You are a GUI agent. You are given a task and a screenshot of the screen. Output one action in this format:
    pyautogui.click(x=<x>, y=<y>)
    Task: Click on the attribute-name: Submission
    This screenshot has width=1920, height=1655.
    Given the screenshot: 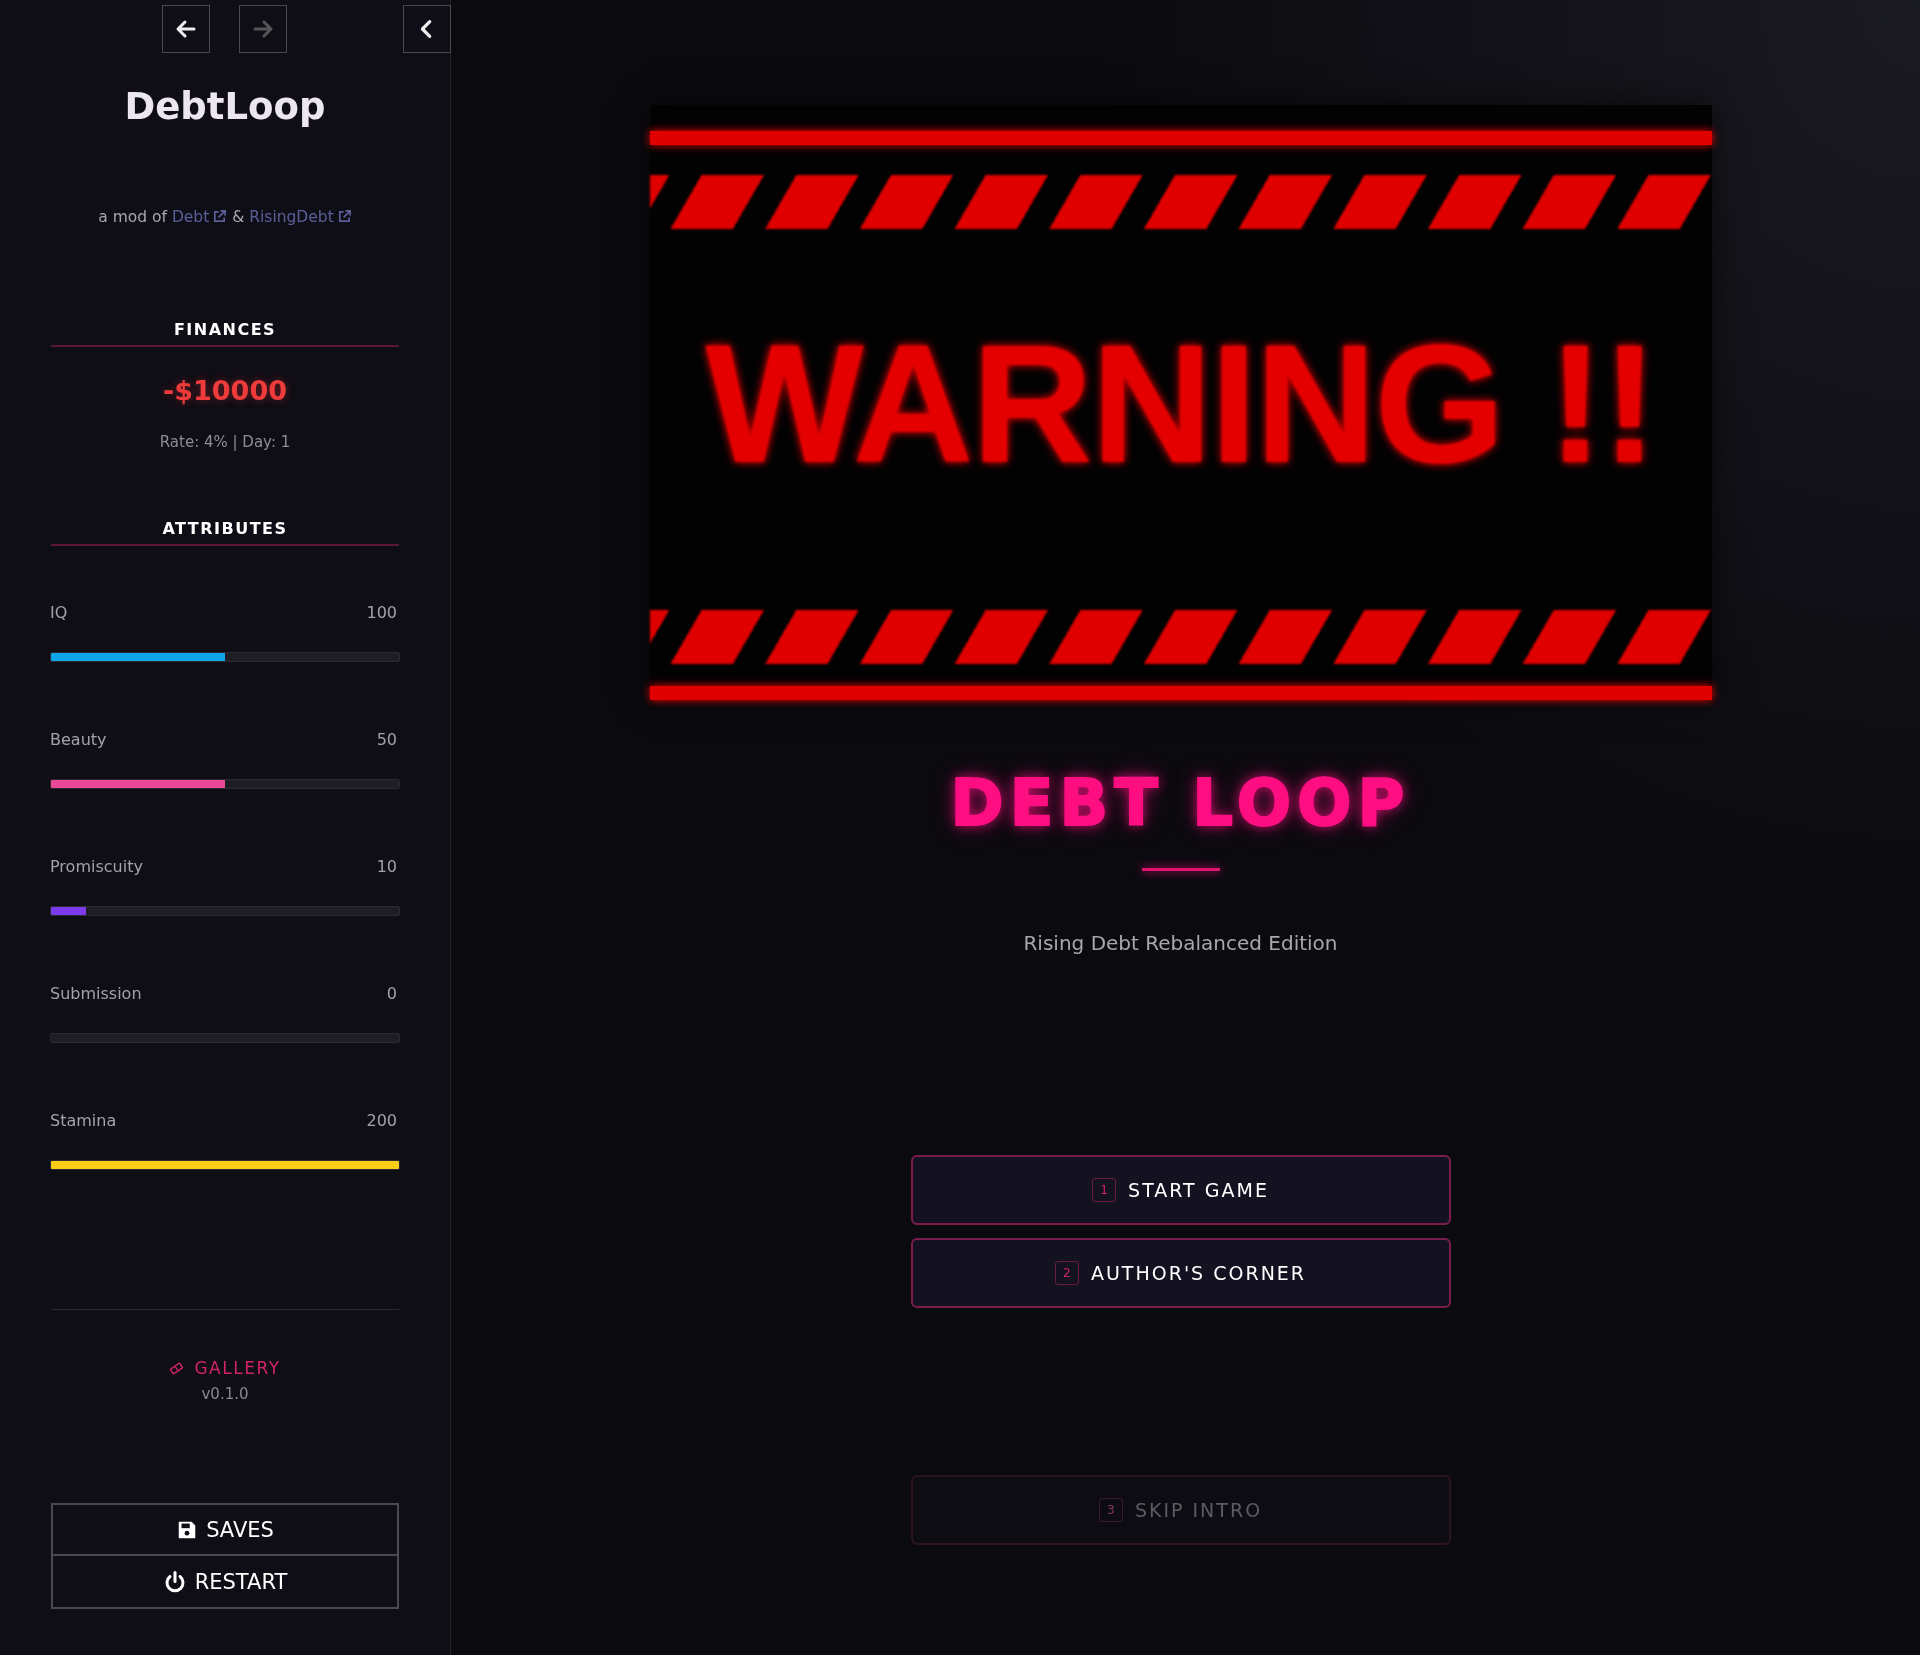 What is the action you would take?
    pyautogui.click(x=96, y=993)
    